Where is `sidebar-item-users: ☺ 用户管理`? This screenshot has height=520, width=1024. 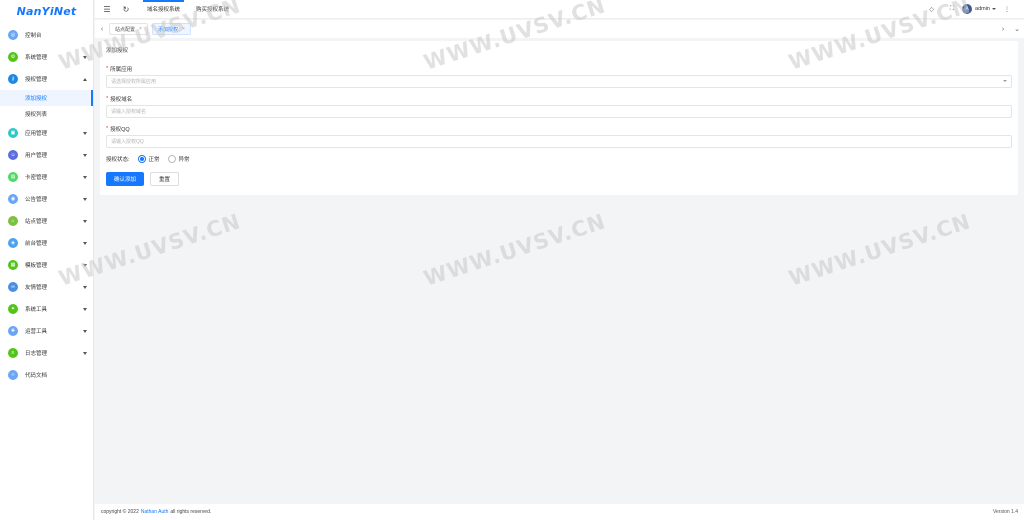 sidebar-item-users: ☺ 用户管理 is located at coordinates (46, 155).